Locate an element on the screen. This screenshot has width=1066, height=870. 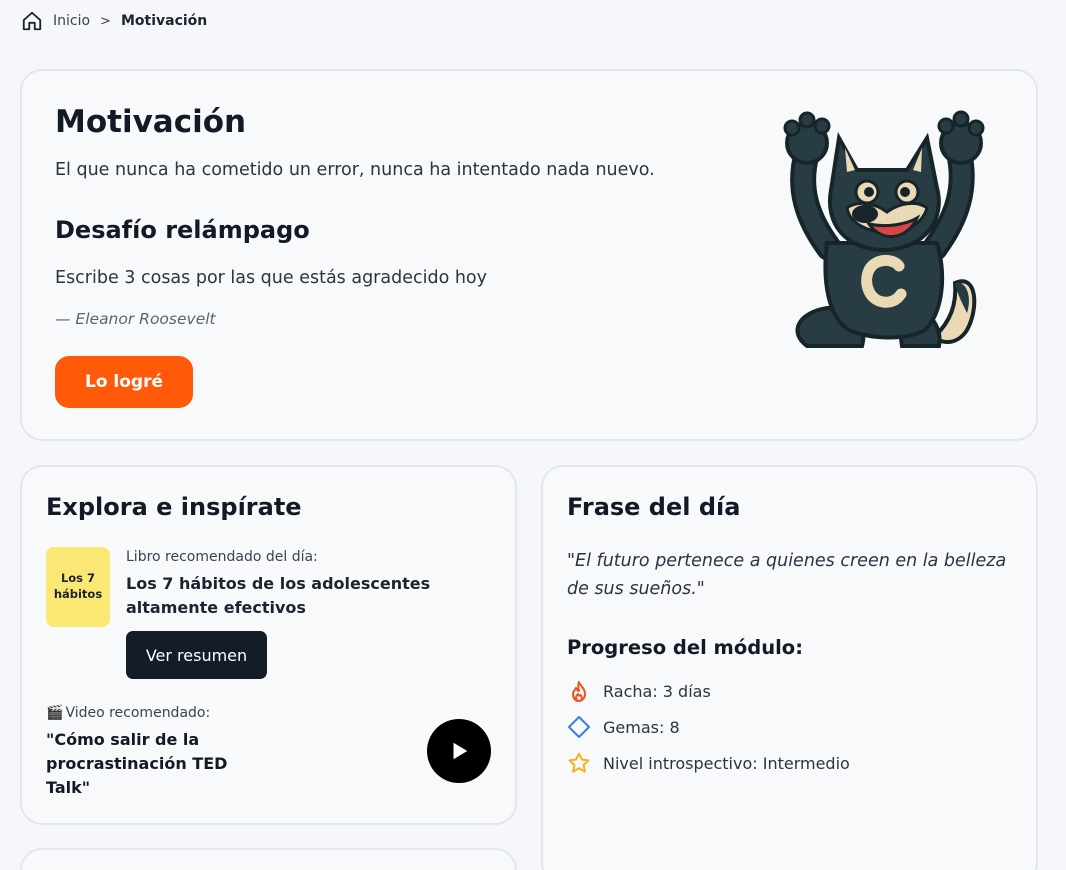
level-text: Nivel introspectivo: Intermedio is located at coordinates (726, 763).